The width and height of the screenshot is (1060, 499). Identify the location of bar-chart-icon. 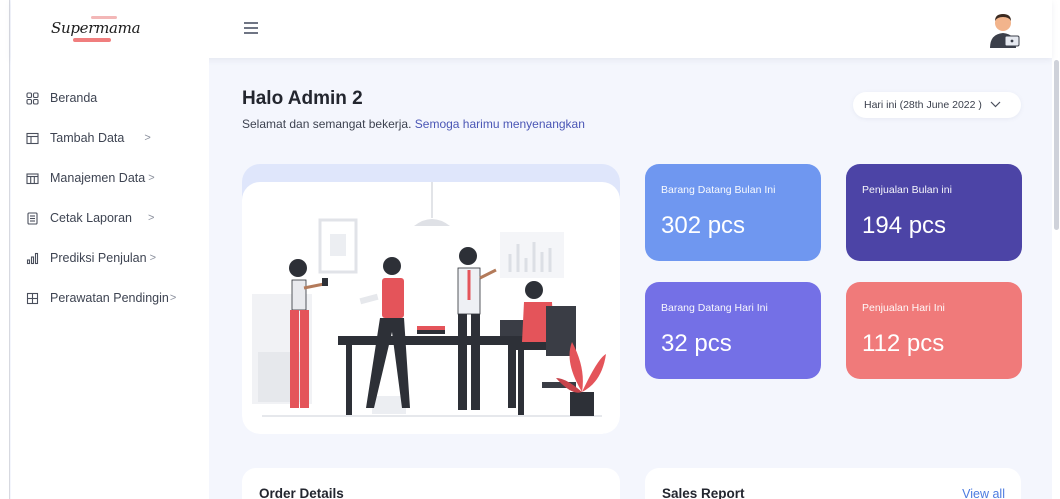
(32, 258).